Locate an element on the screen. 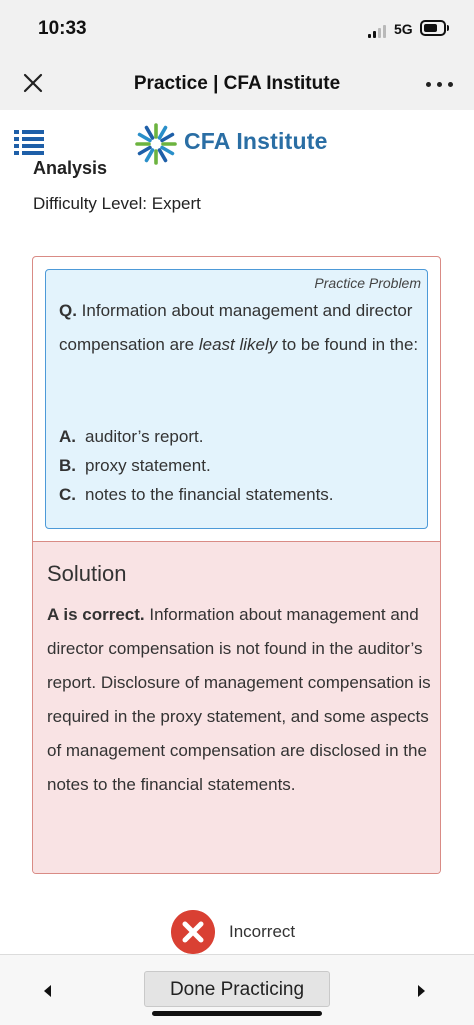 Image resolution: width=474 pixels, height=1025 pixels. option-letter: A. is located at coordinates (67, 436).